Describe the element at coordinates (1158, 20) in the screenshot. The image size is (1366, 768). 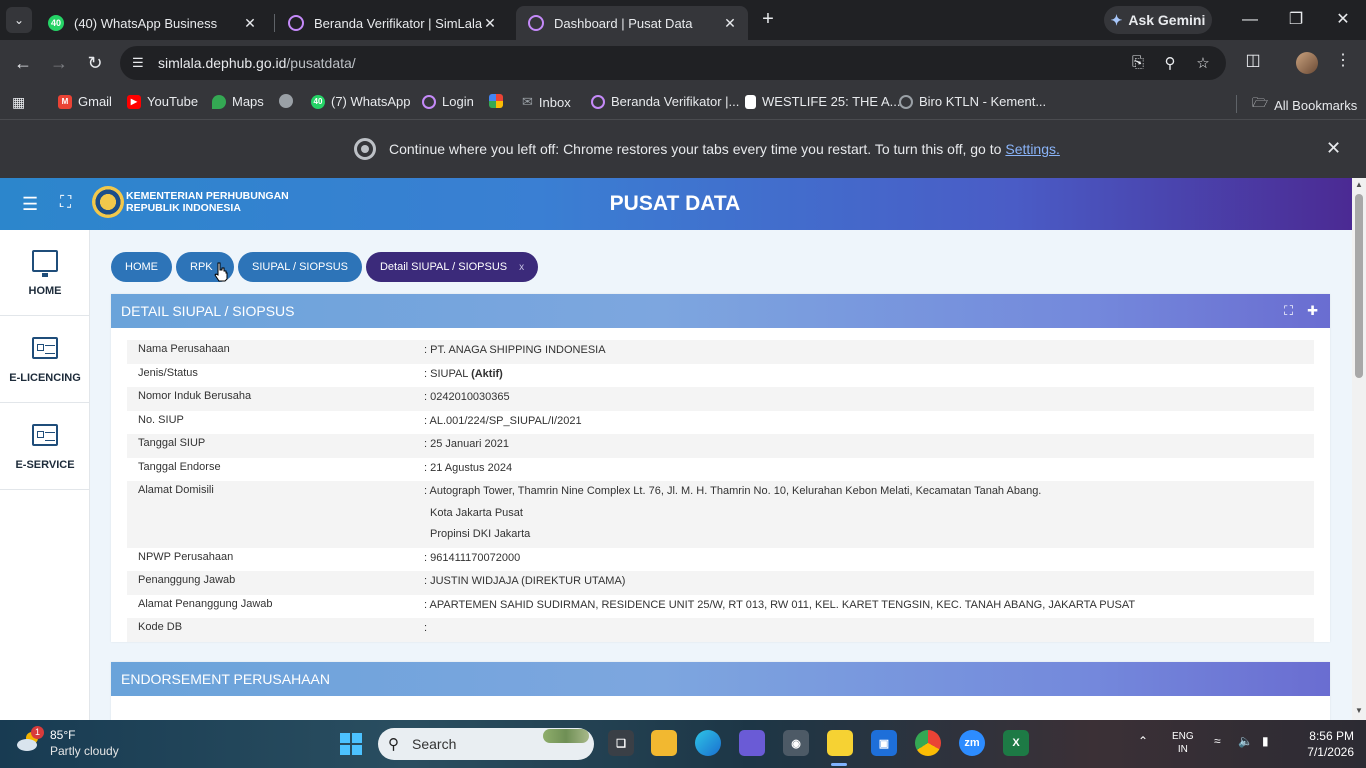
I see `ask-gemini-button: ✦ Ask Gemini` at that location.